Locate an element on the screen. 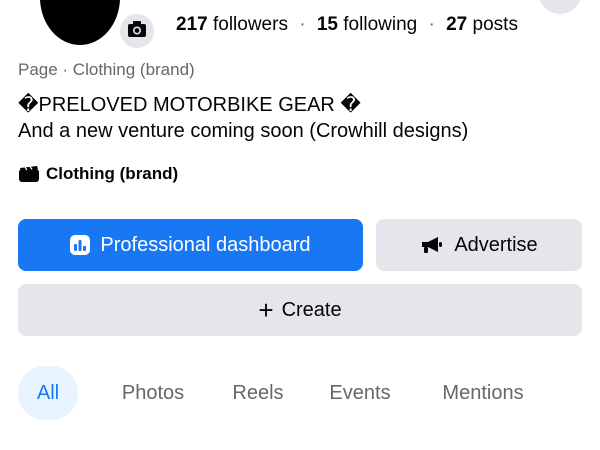  dashboard-icon is located at coordinates (80, 245).